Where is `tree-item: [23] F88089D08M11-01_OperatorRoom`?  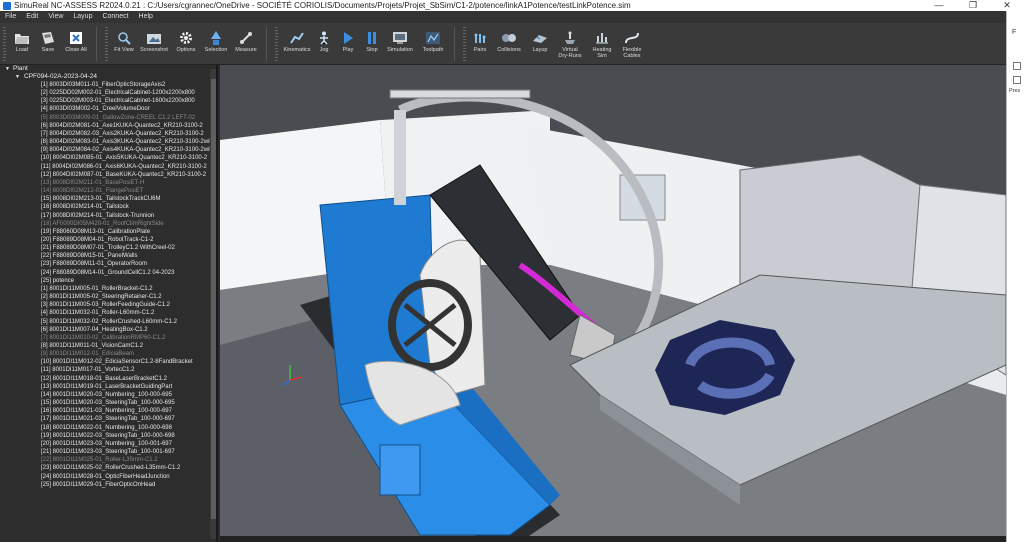
tree-item: [23] F88089D08M11-01_OperatorRoom is located at coordinates (108, 264).